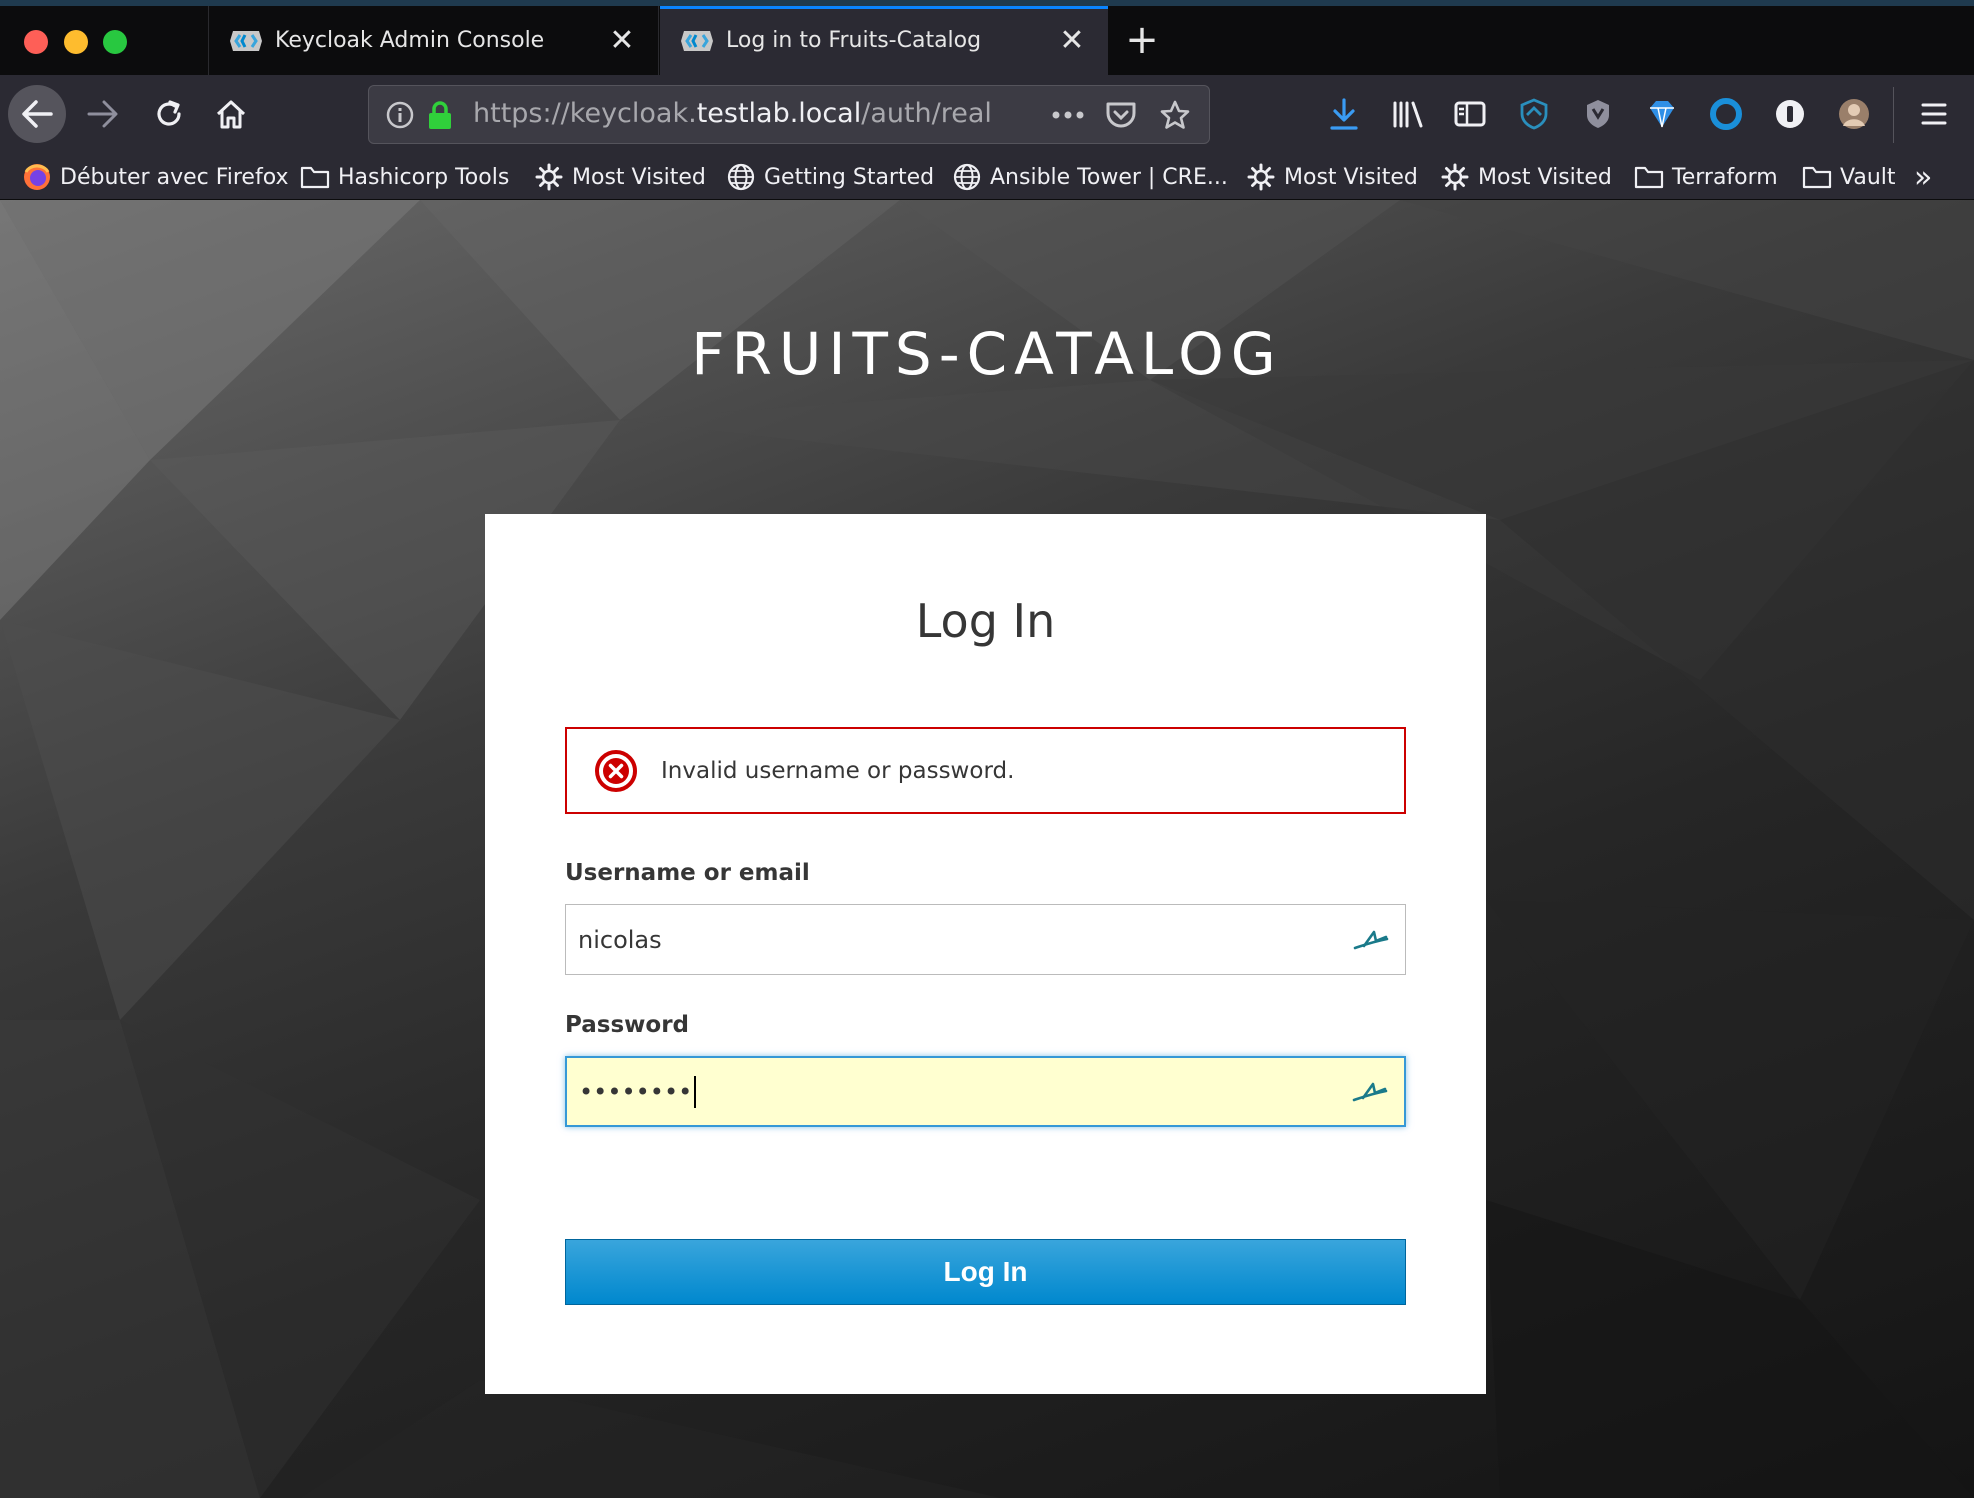 The image size is (1974, 1498). I want to click on sidebar-icon, so click(1470, 114).